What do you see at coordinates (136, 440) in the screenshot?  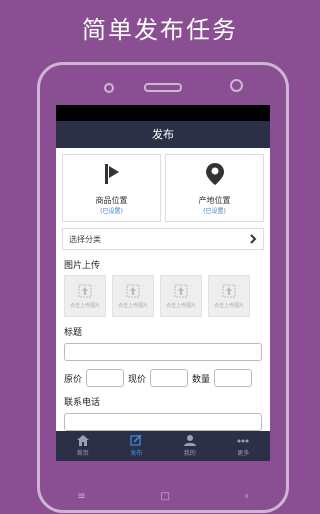 I see `edit-icon` at bounding box center [136, 440].